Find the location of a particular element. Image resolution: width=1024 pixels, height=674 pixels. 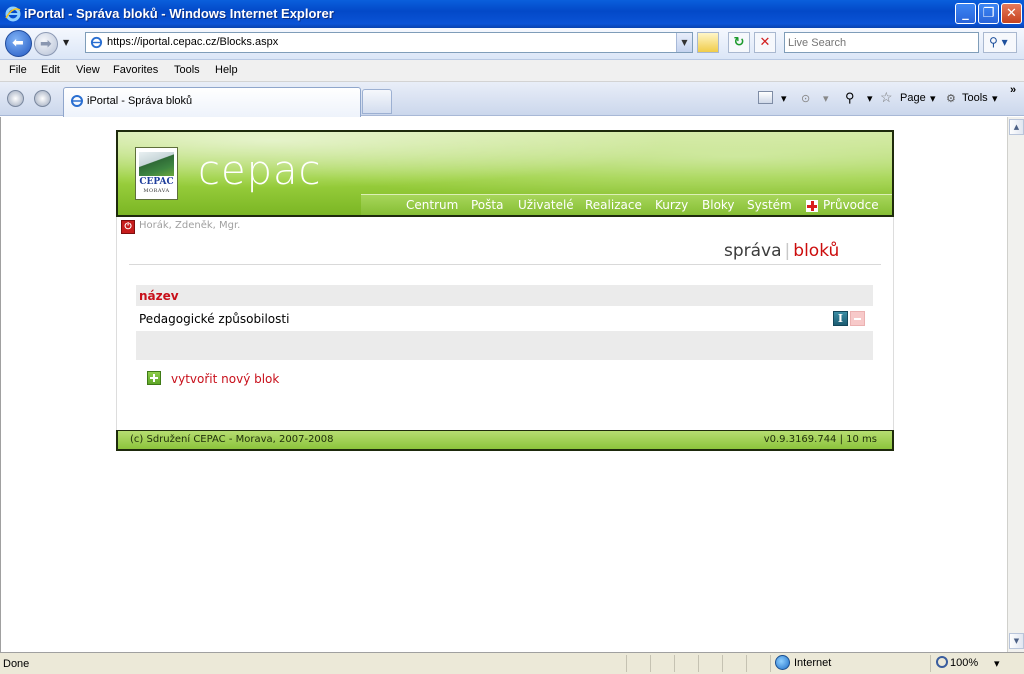

minimize-button: _ is located at coordinates (965, 13).